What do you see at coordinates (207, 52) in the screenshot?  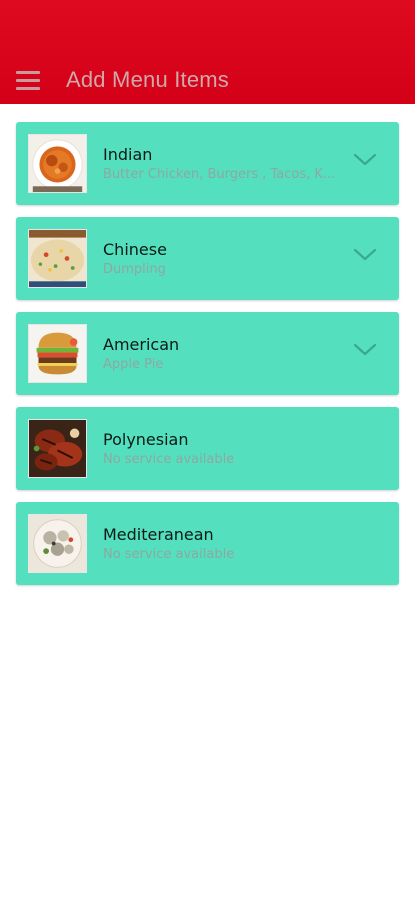 I see `app-bar: Add Menu Items` at bounding box center [207, 52].